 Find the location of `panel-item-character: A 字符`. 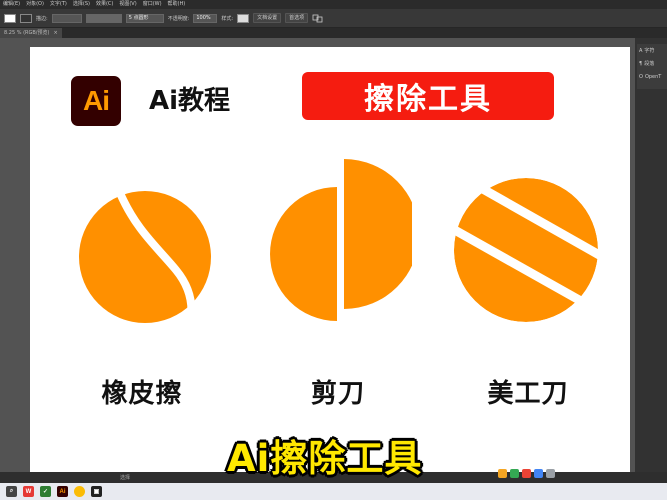

panel-item-character: A 字符 is located at coordinates (652, 50).